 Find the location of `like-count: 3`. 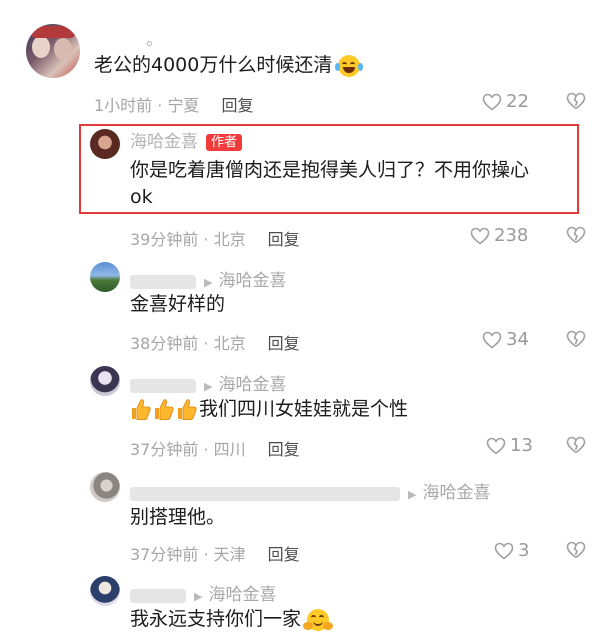

like-count: 3 is located at coordinates (524, 550).